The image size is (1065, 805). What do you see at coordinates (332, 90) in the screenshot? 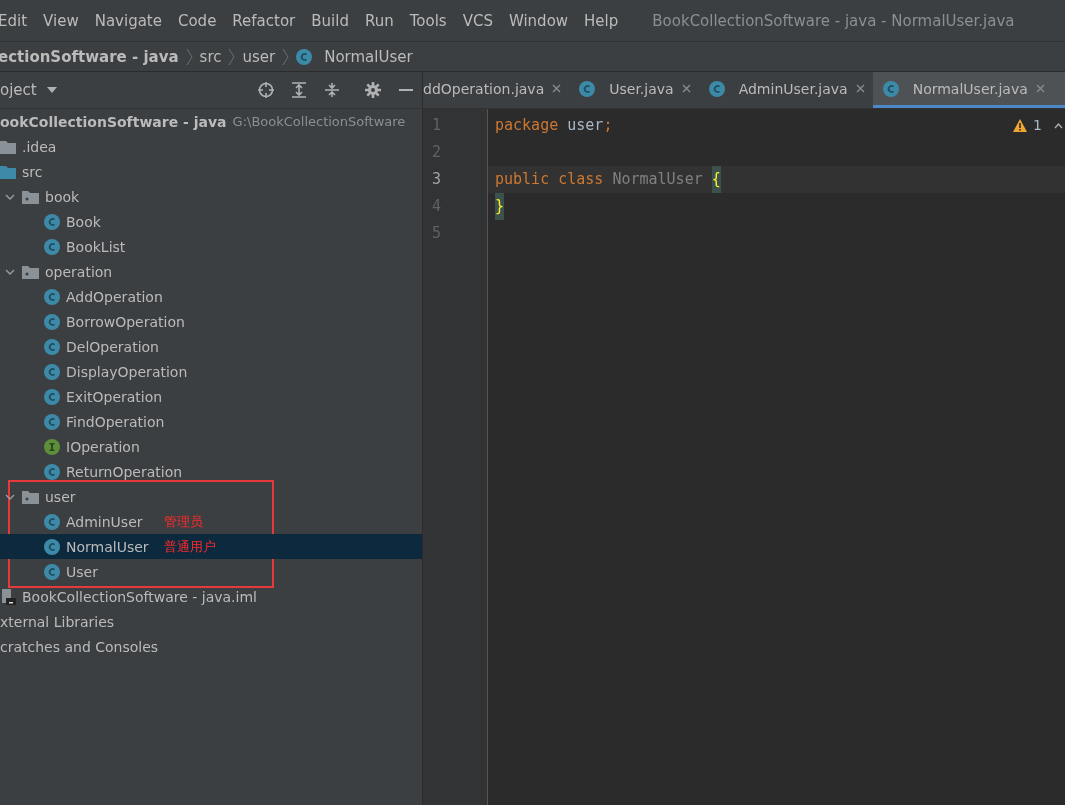
I see `collapse-all-icon` at bounding box center [332, 90].